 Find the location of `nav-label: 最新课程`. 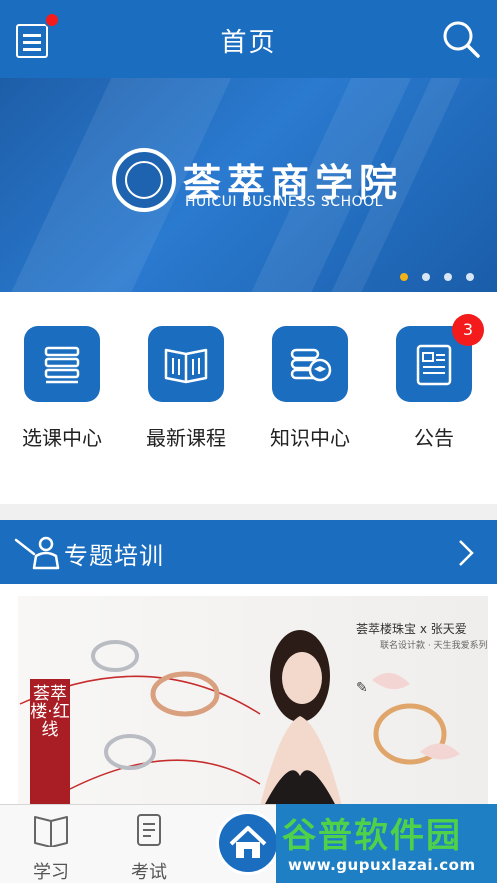

nav-label: 最新课程 is located at coordinates (186, 438).